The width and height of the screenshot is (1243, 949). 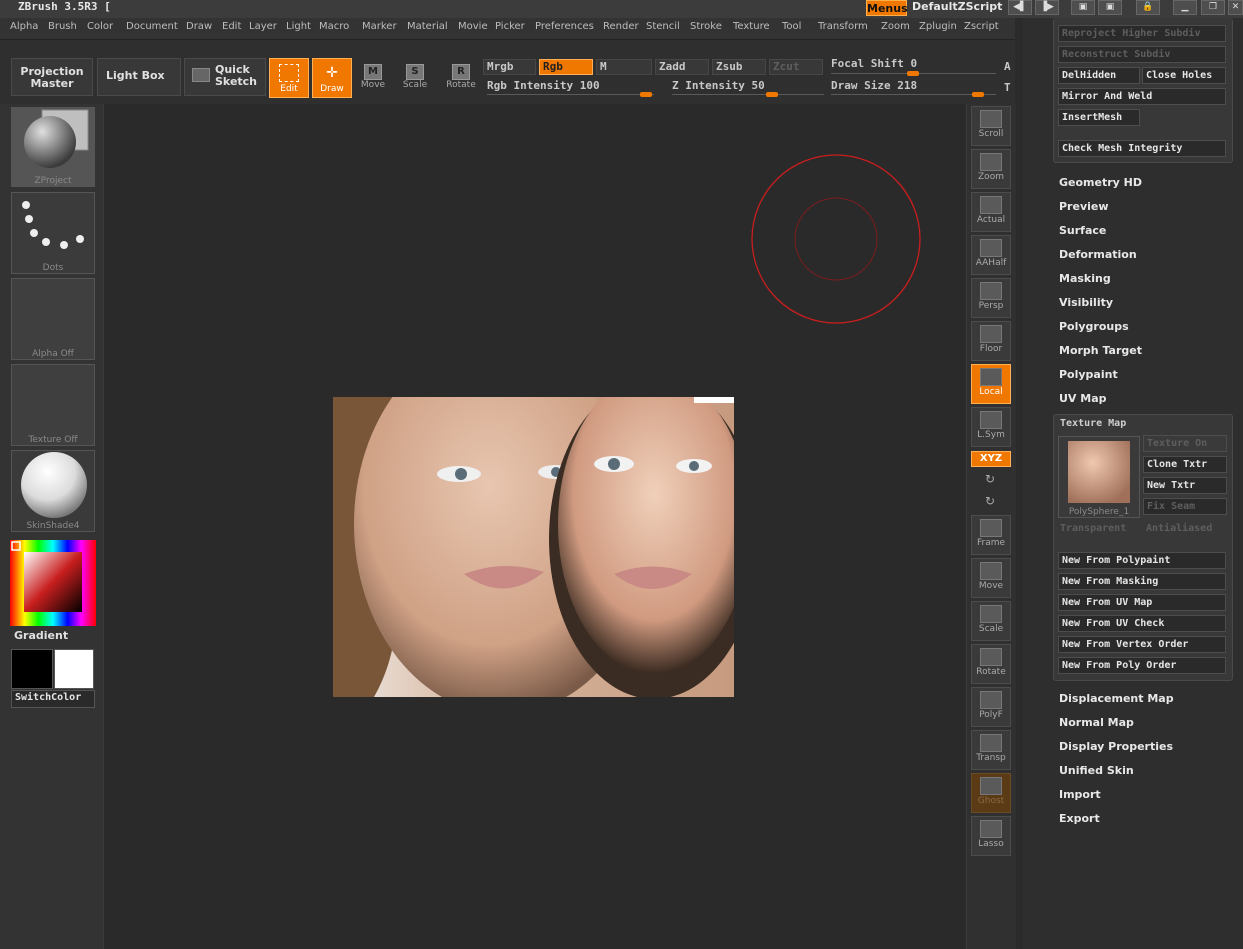 I want to click on menu-item-zoom: Zoom, so click(x=895, y=26).